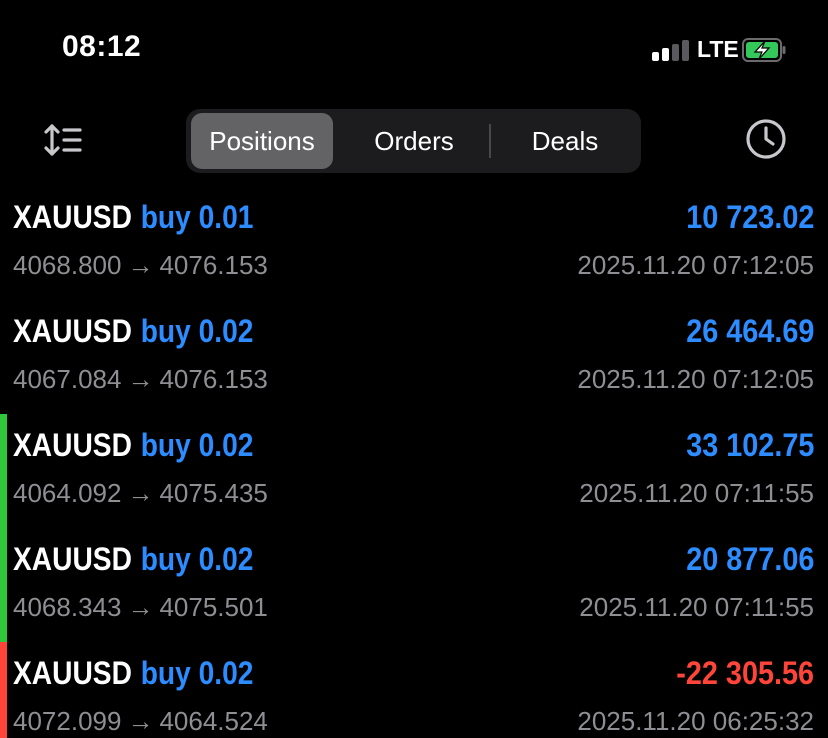  What do you see at coordinates (213, 607) in the screenshot?
I see `current-price: 4075.501` at bounding box center [213, 607].